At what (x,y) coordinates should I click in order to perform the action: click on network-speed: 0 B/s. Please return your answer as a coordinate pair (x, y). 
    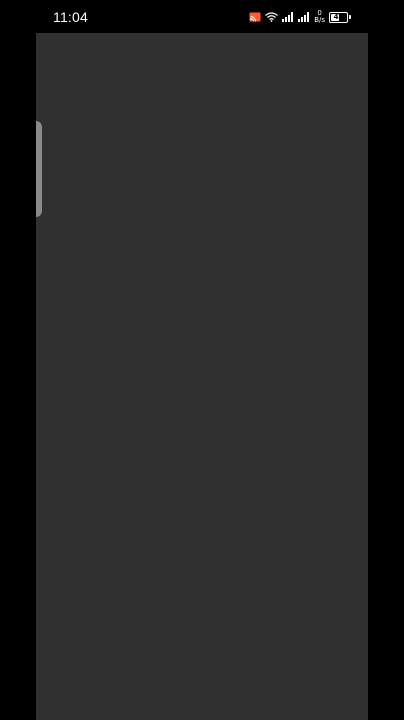
    Looking at the image, I should click on (319, 17).